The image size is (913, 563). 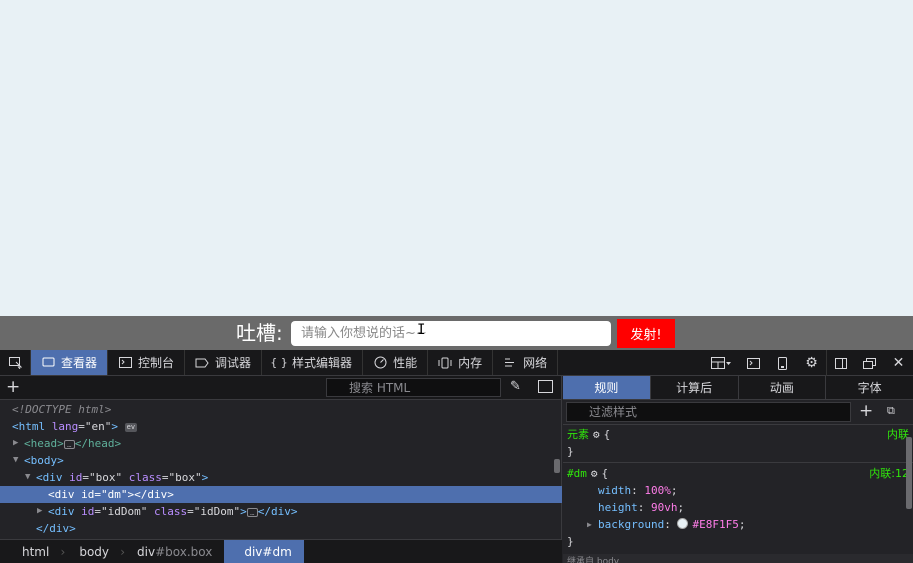 I want to click on breadcrumb-html: html, so click(x=33, y=551).